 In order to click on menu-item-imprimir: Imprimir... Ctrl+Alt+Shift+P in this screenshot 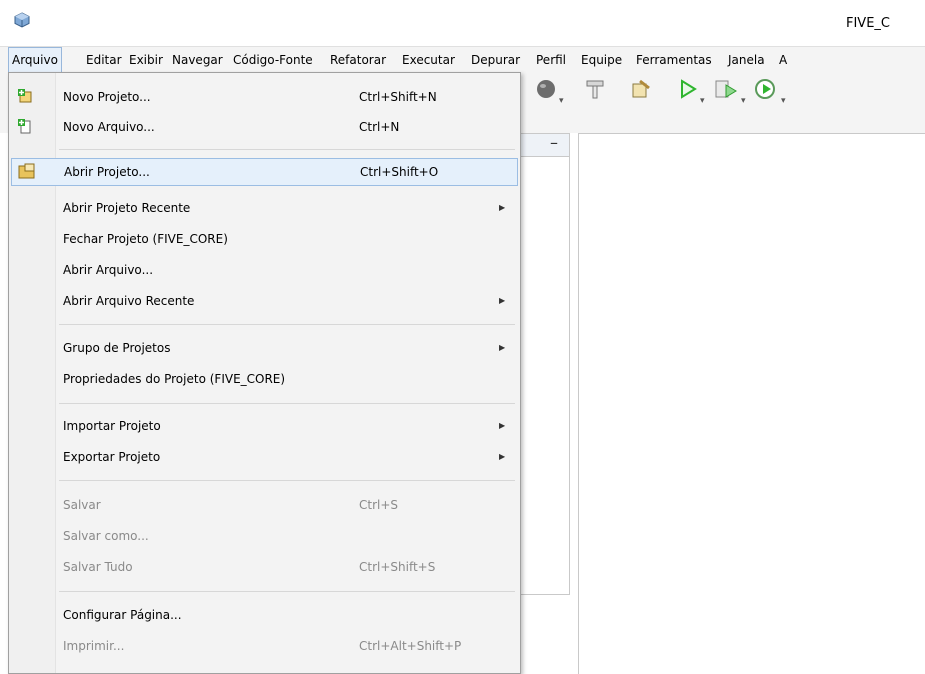, I will do `click(262, 646)`.